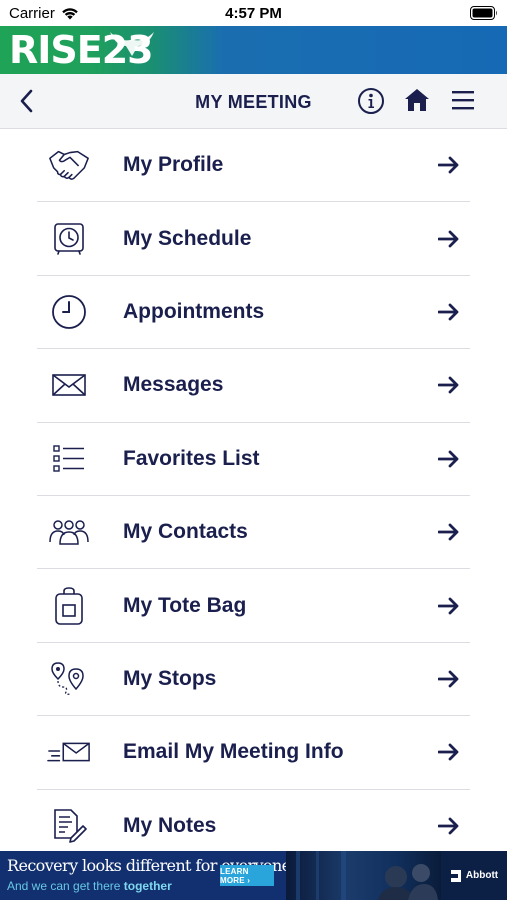  What do you see at coordinates (69, 165) in the screenshot?
I see `handshake-icon` at bounding box center [69, 165].